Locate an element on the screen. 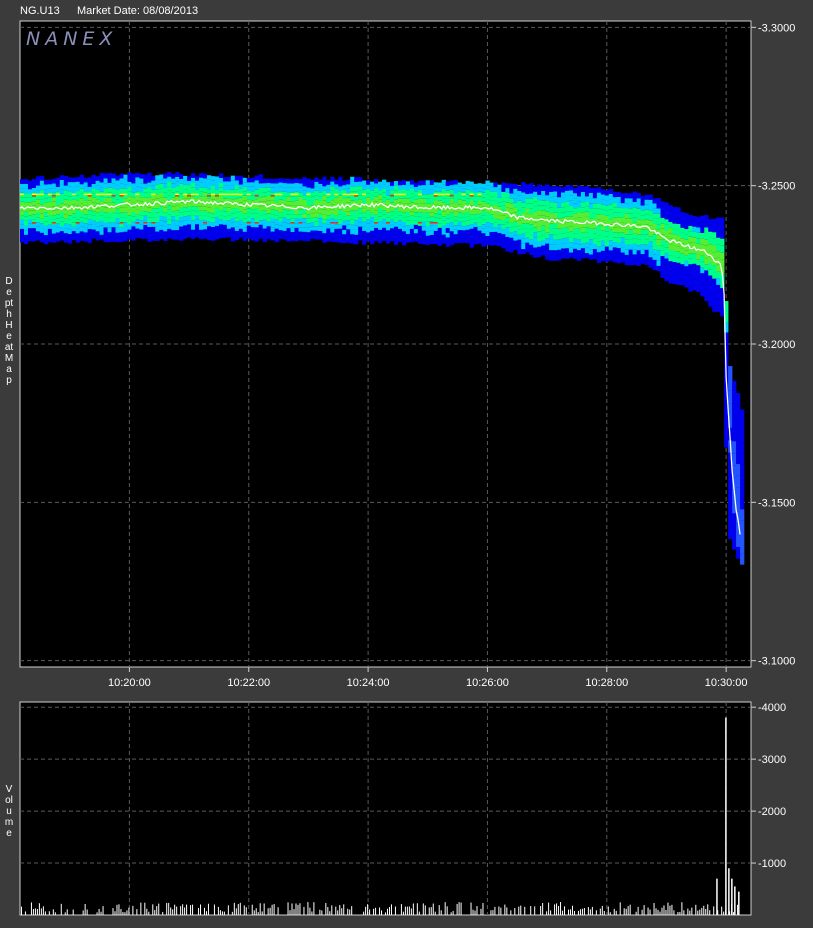  y-tick-label: -3.2500 is located at coordinates (776, 187).